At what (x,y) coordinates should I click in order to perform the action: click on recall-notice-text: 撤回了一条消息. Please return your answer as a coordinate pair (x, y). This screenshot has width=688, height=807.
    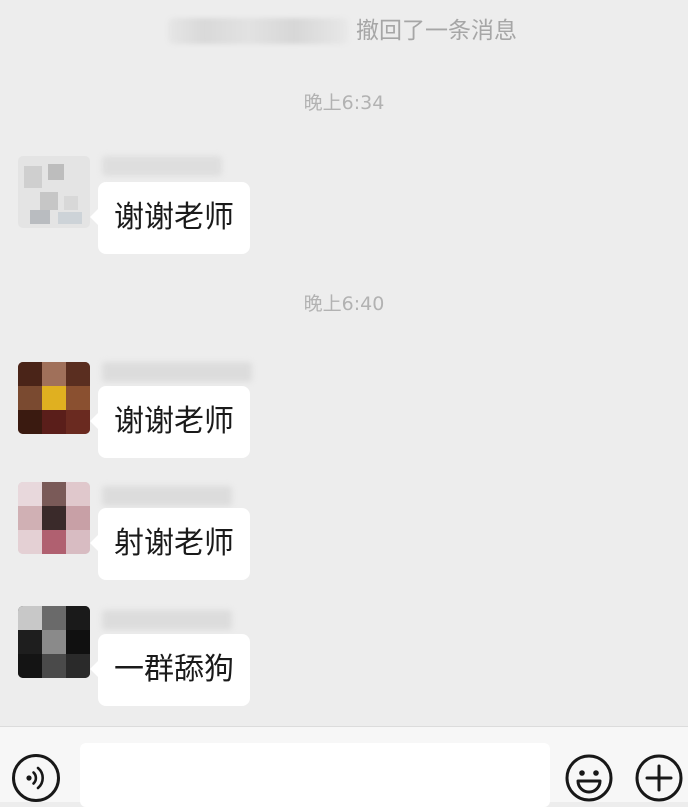
    Looking at the image, I should click on (436, 31).